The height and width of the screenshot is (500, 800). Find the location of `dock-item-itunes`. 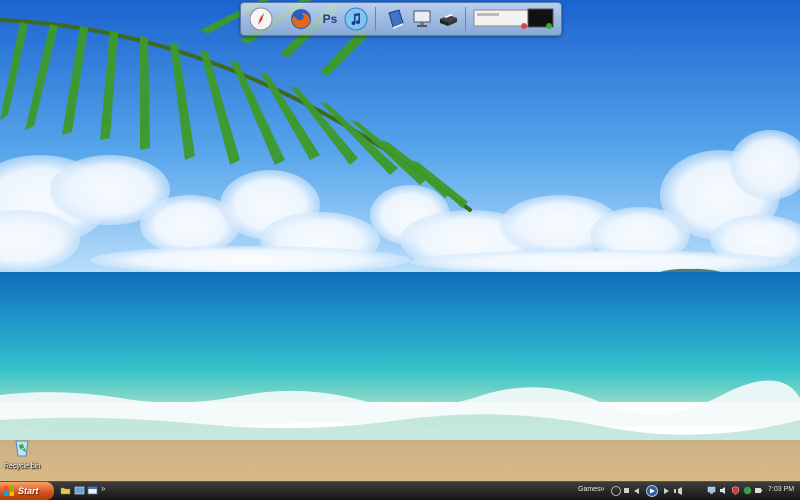

dock-item-itunes is located at coordinates (356, 19).